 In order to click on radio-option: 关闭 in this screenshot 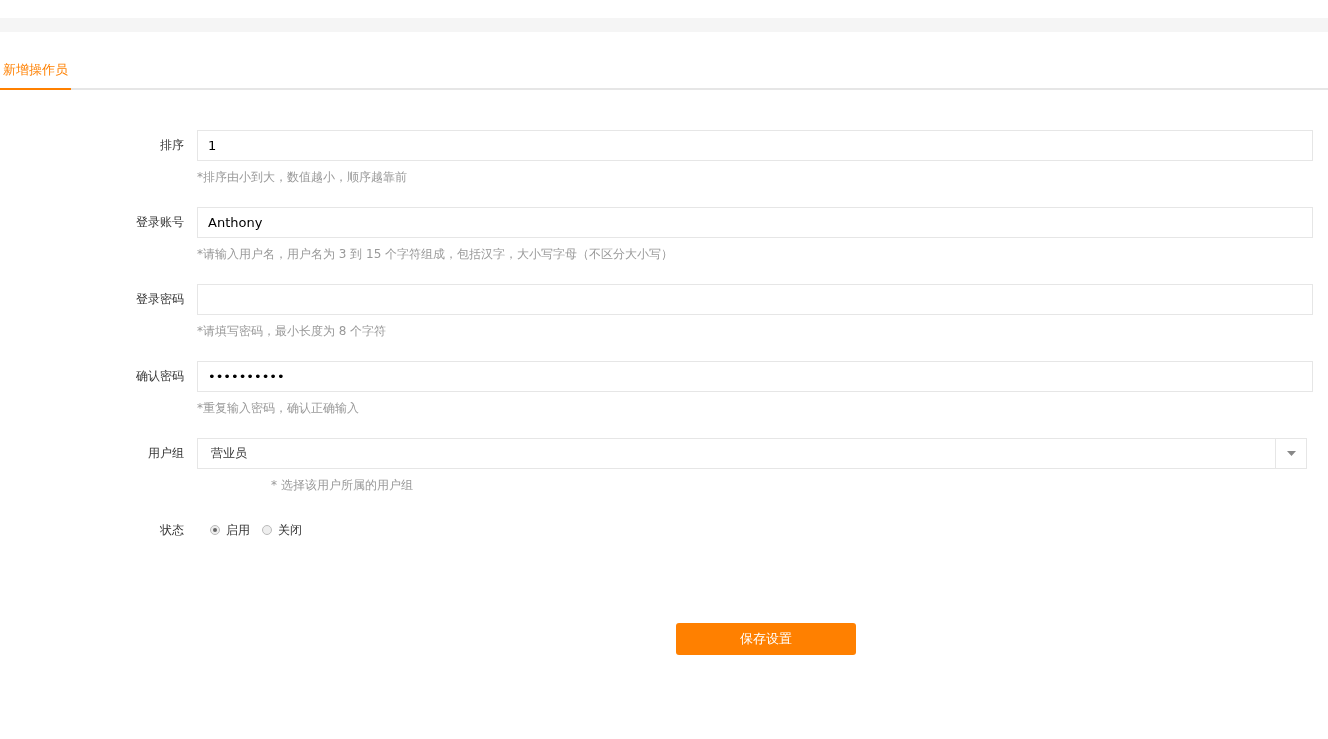, I will do `click(282, 529)`.